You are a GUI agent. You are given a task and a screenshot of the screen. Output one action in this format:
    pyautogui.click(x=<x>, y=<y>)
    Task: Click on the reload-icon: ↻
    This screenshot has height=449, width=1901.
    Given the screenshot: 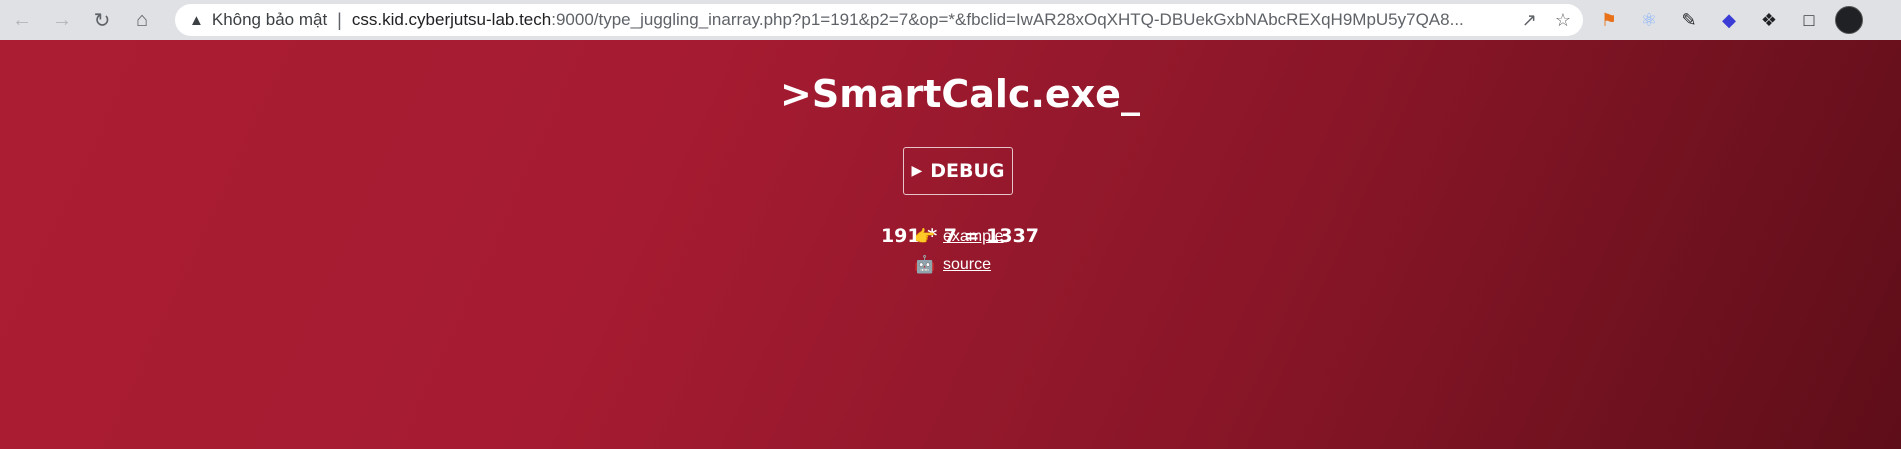 What is the action you would take?
    pyautogui.click(x=102, y=20)
    